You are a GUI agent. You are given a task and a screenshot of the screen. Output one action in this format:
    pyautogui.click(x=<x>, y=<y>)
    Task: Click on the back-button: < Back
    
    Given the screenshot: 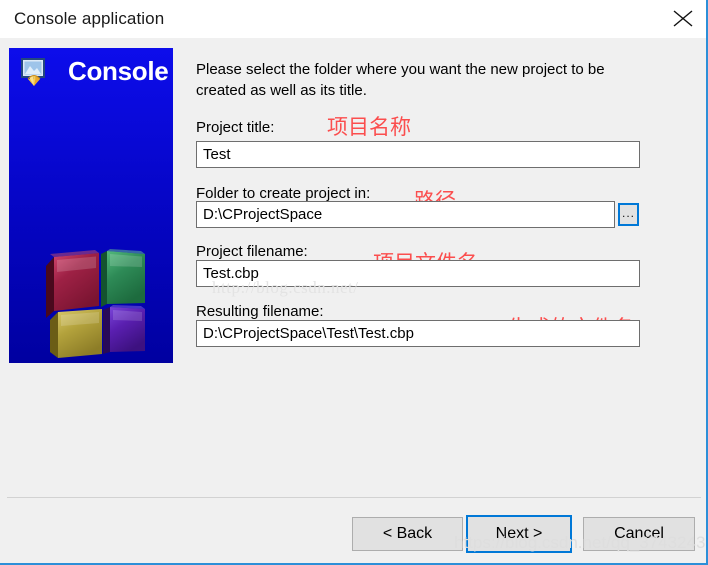 What is the action you would take?
    pyautogui.click(x=407, y=534)
    